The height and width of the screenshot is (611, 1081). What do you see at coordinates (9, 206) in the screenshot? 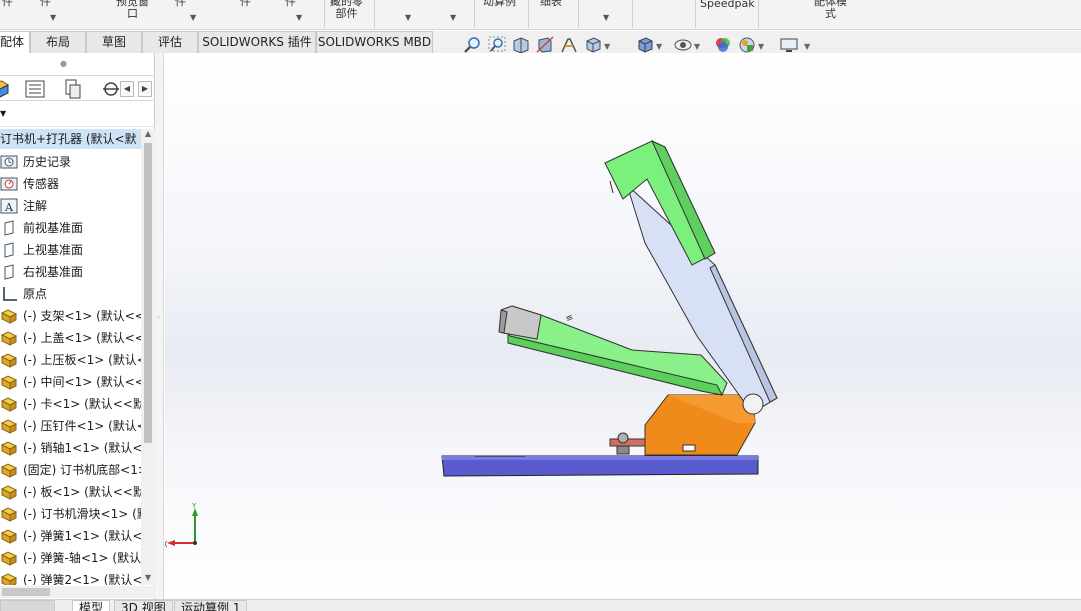
I see `annotation-icon: A` at bounding box center [9, 206].